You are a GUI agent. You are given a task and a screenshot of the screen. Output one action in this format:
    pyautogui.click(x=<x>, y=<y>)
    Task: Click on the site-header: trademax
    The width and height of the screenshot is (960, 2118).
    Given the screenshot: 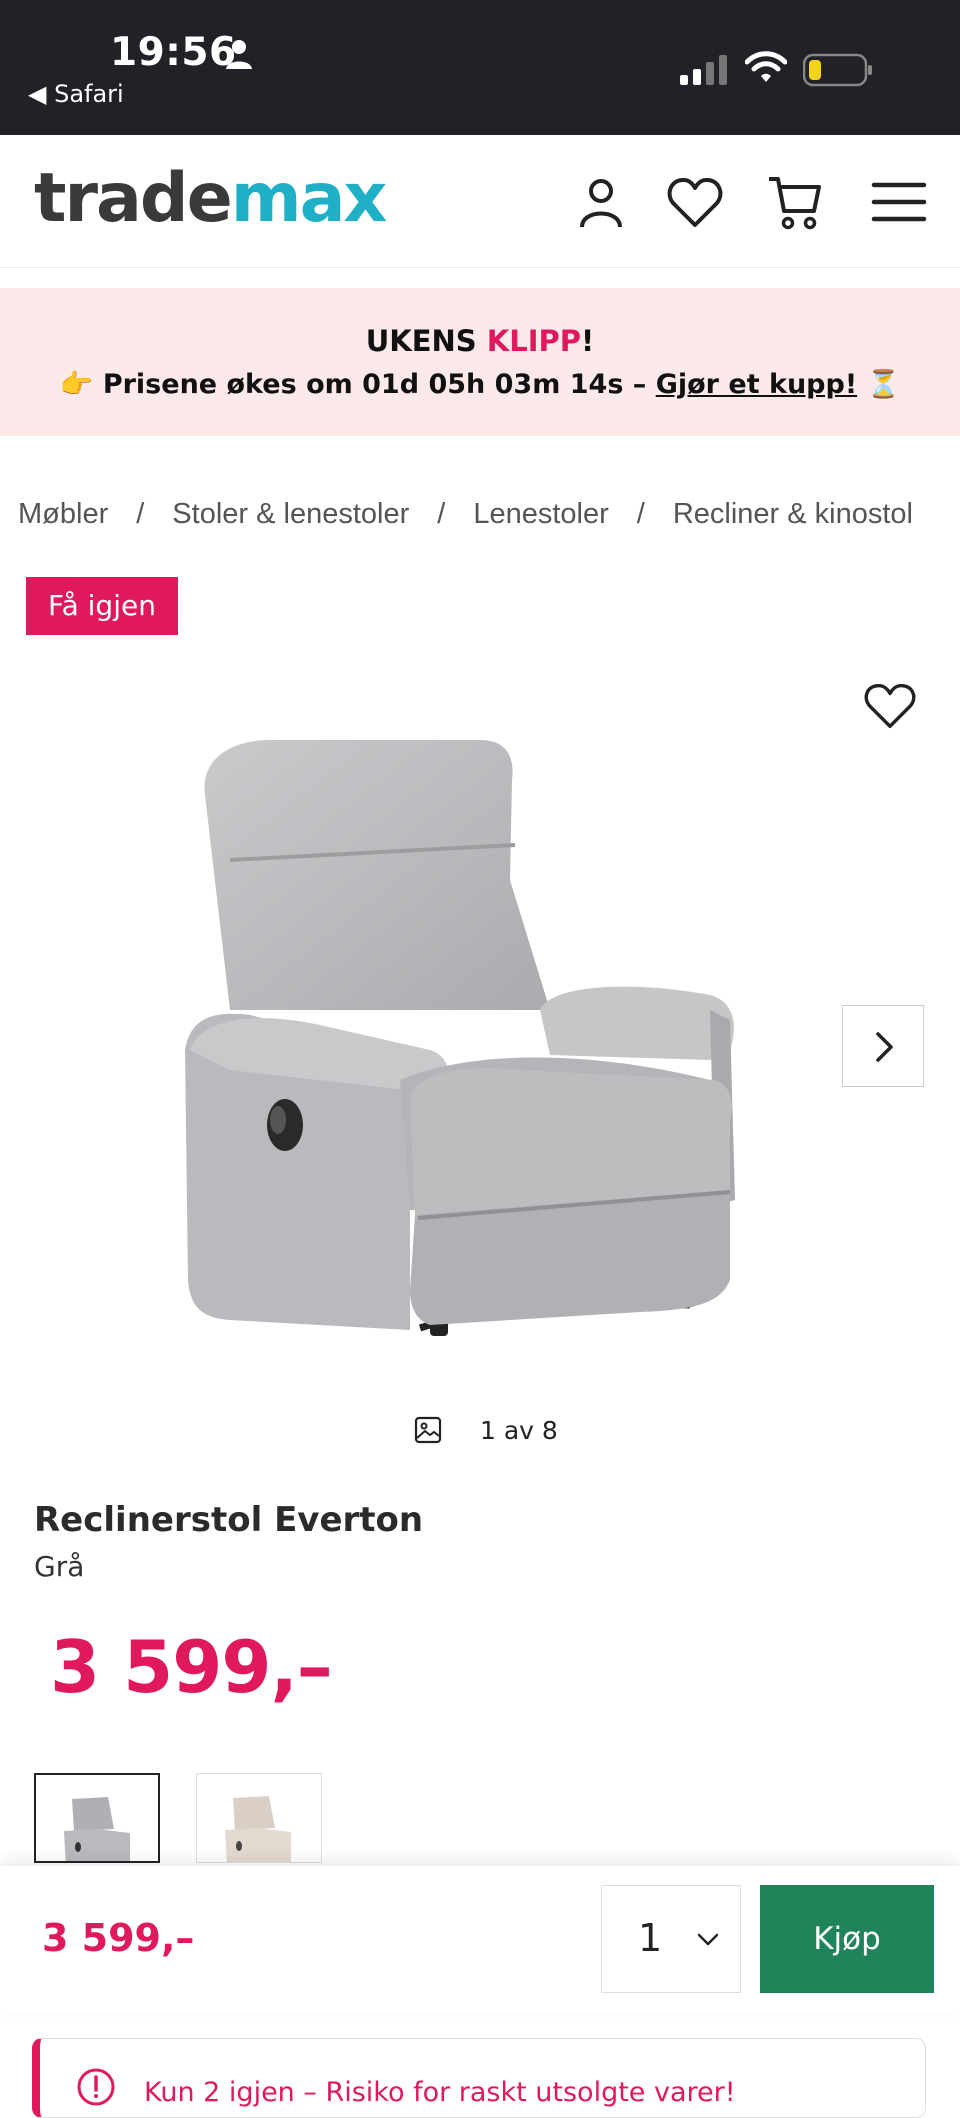 What is the action you would take?
    pyautogui.click(x=480, y=201)
    